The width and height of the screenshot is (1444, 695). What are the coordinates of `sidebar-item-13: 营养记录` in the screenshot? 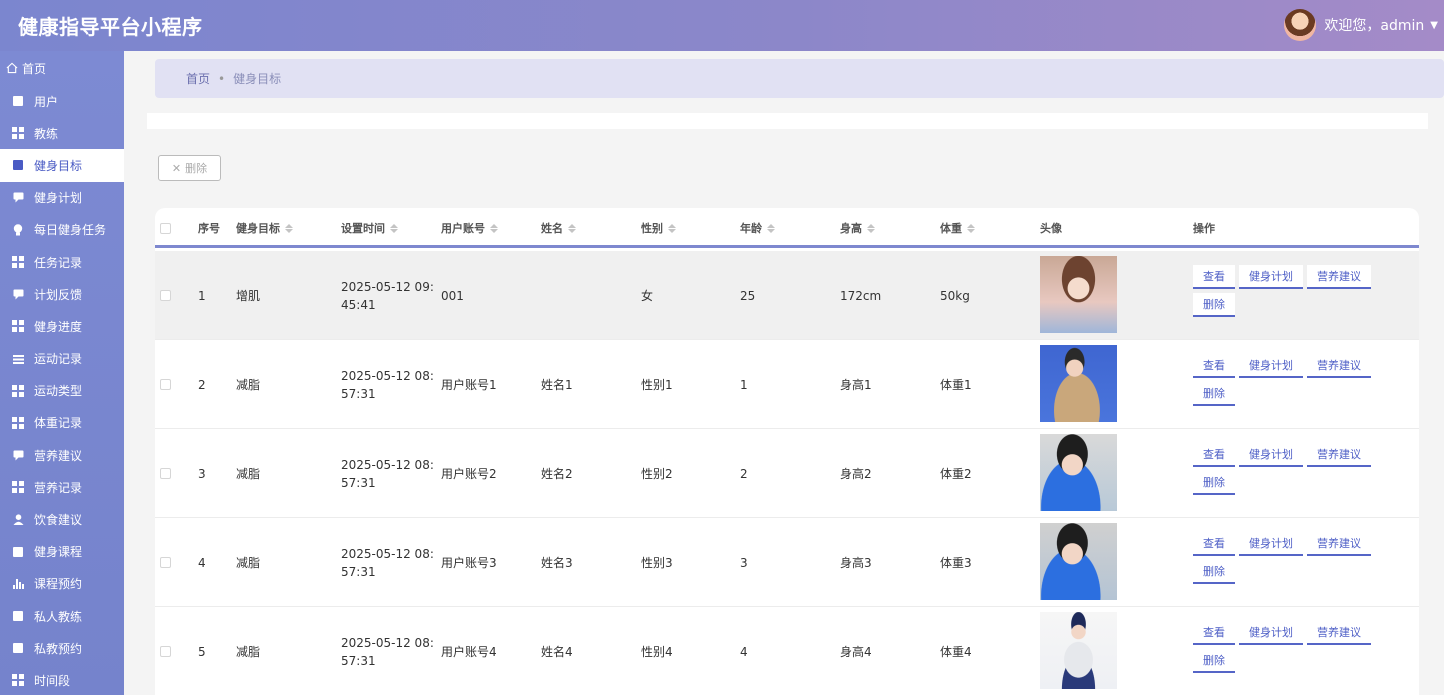 It's located at (62, 487).